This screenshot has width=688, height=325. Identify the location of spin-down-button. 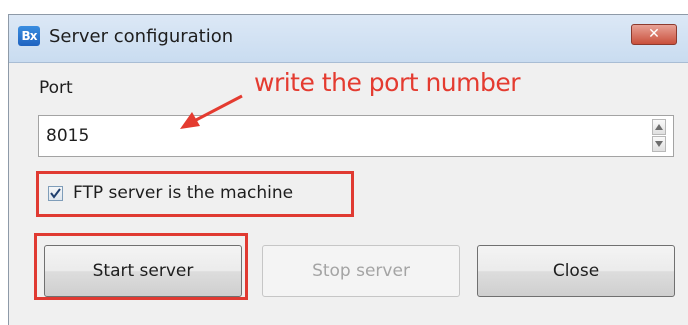
(659, 144).